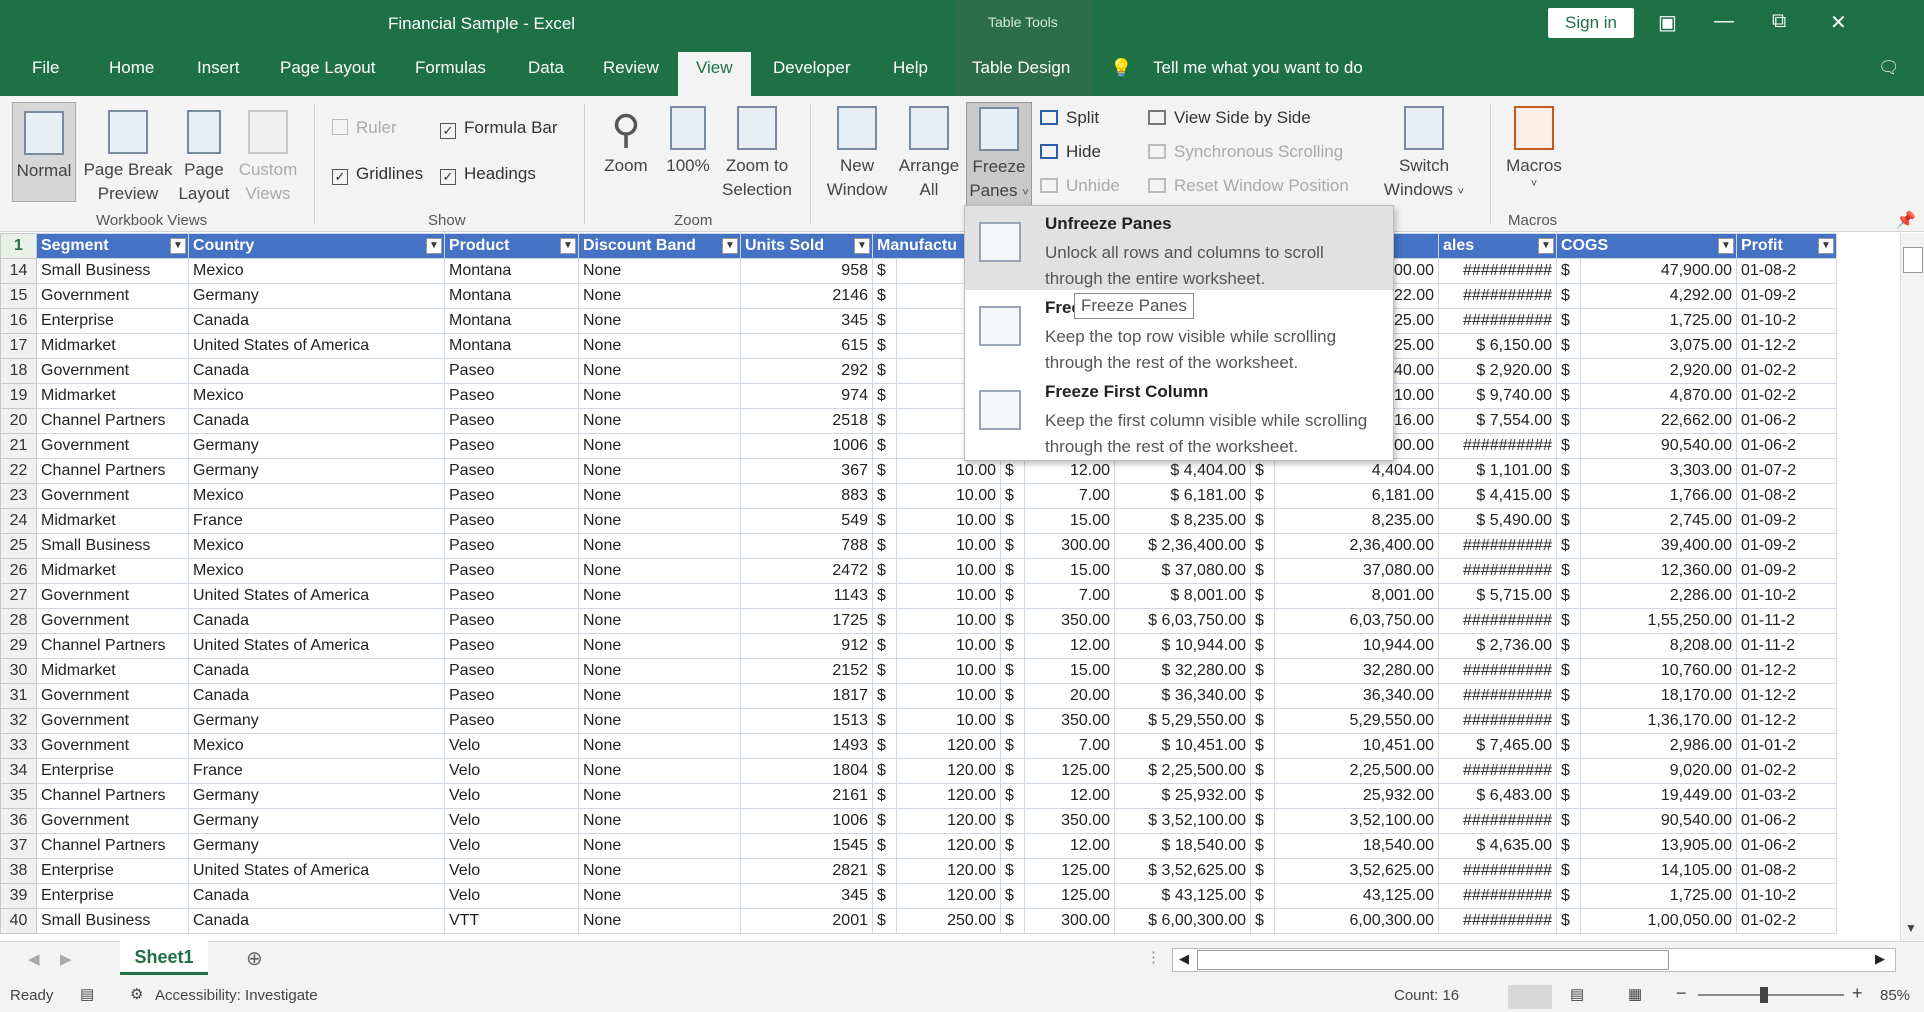  Describe the element at coordinates (1248, 186) in the screenshot. I see `reset-window-position-button: Reset Window Position` at that location.